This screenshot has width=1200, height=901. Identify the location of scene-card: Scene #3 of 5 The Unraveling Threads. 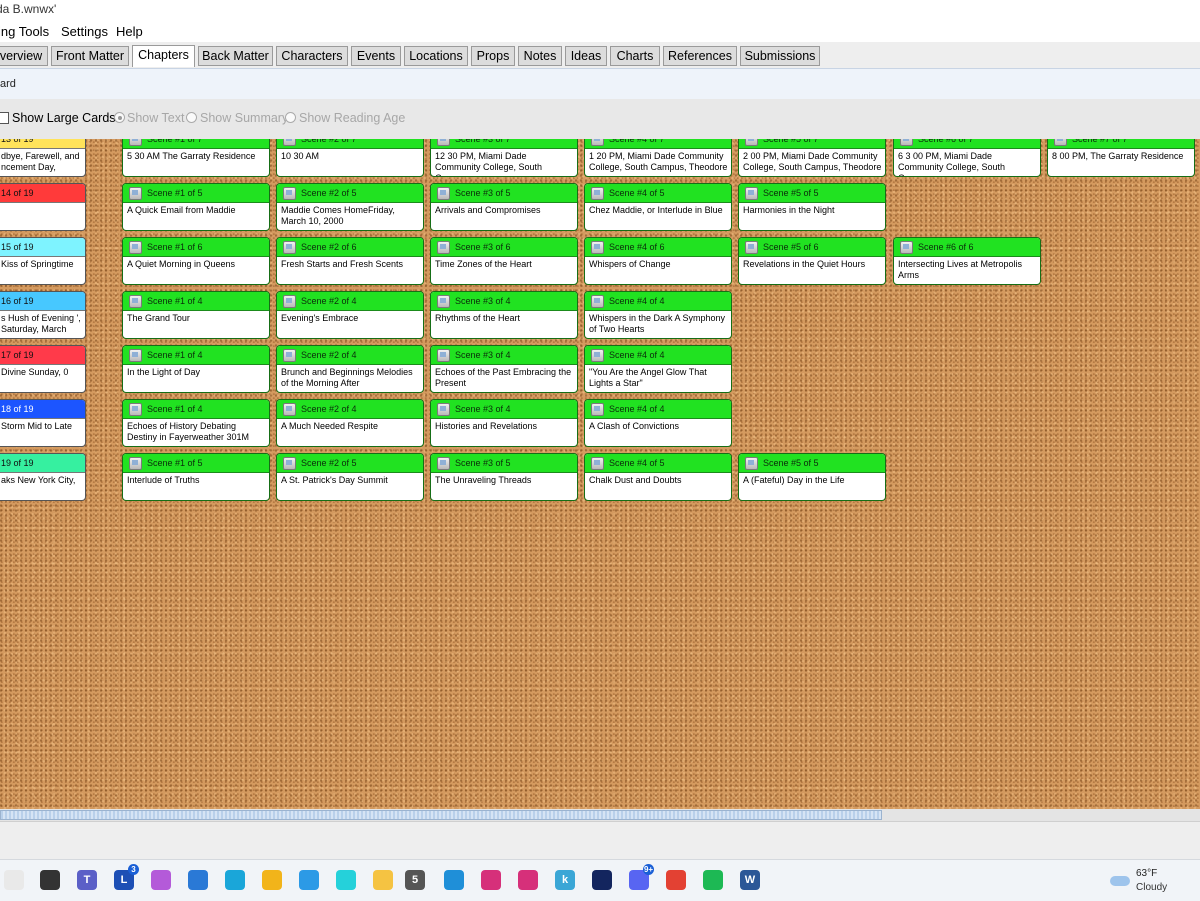
(504, 477).